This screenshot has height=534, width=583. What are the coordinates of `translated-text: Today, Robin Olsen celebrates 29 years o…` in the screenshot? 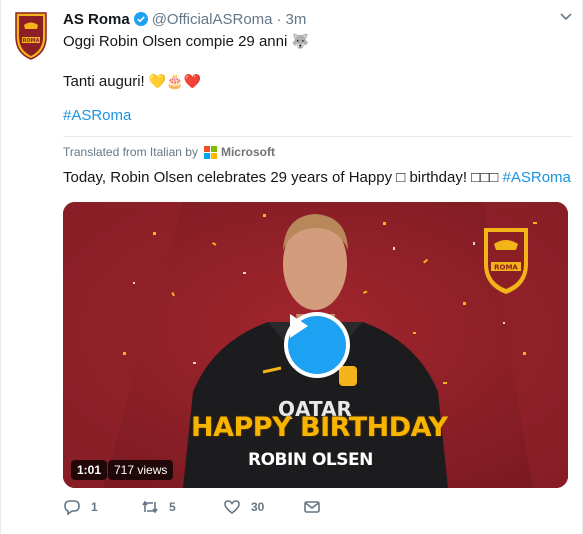 It's located at (317, 178).